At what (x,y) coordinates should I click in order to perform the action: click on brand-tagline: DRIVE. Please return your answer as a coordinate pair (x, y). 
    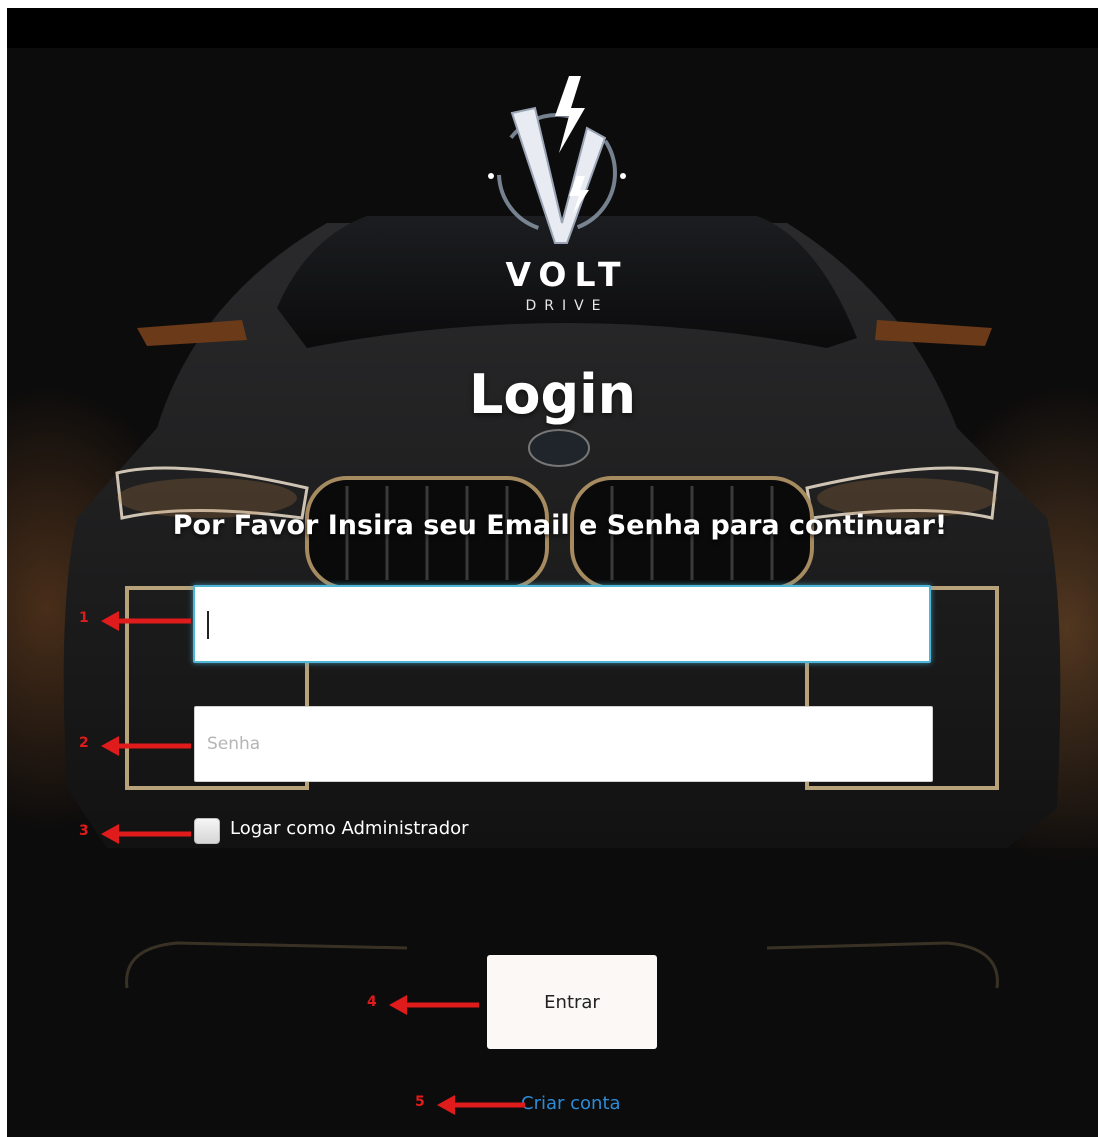
    Looking at the image, I should click on (567, 306).